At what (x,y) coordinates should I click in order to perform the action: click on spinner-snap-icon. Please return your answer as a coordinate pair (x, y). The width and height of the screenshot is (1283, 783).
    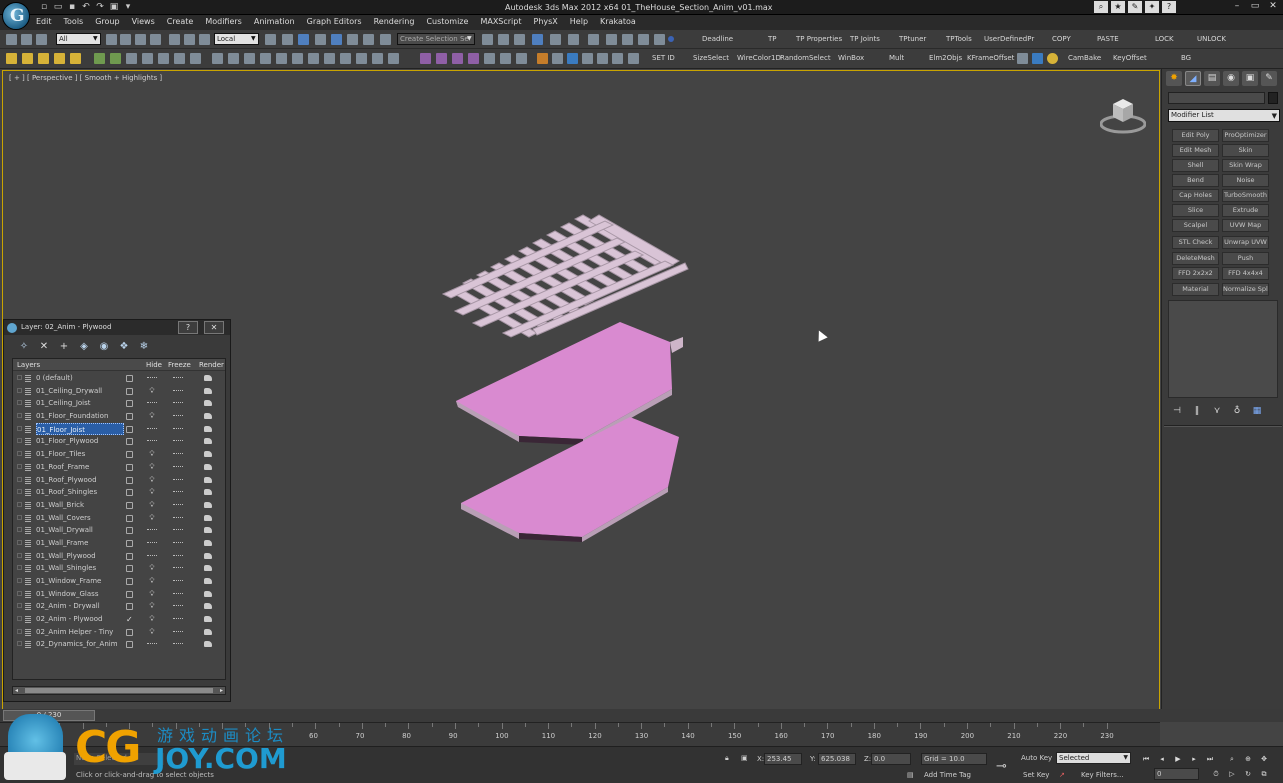
    Looking at the image, I should click on (368, 39).